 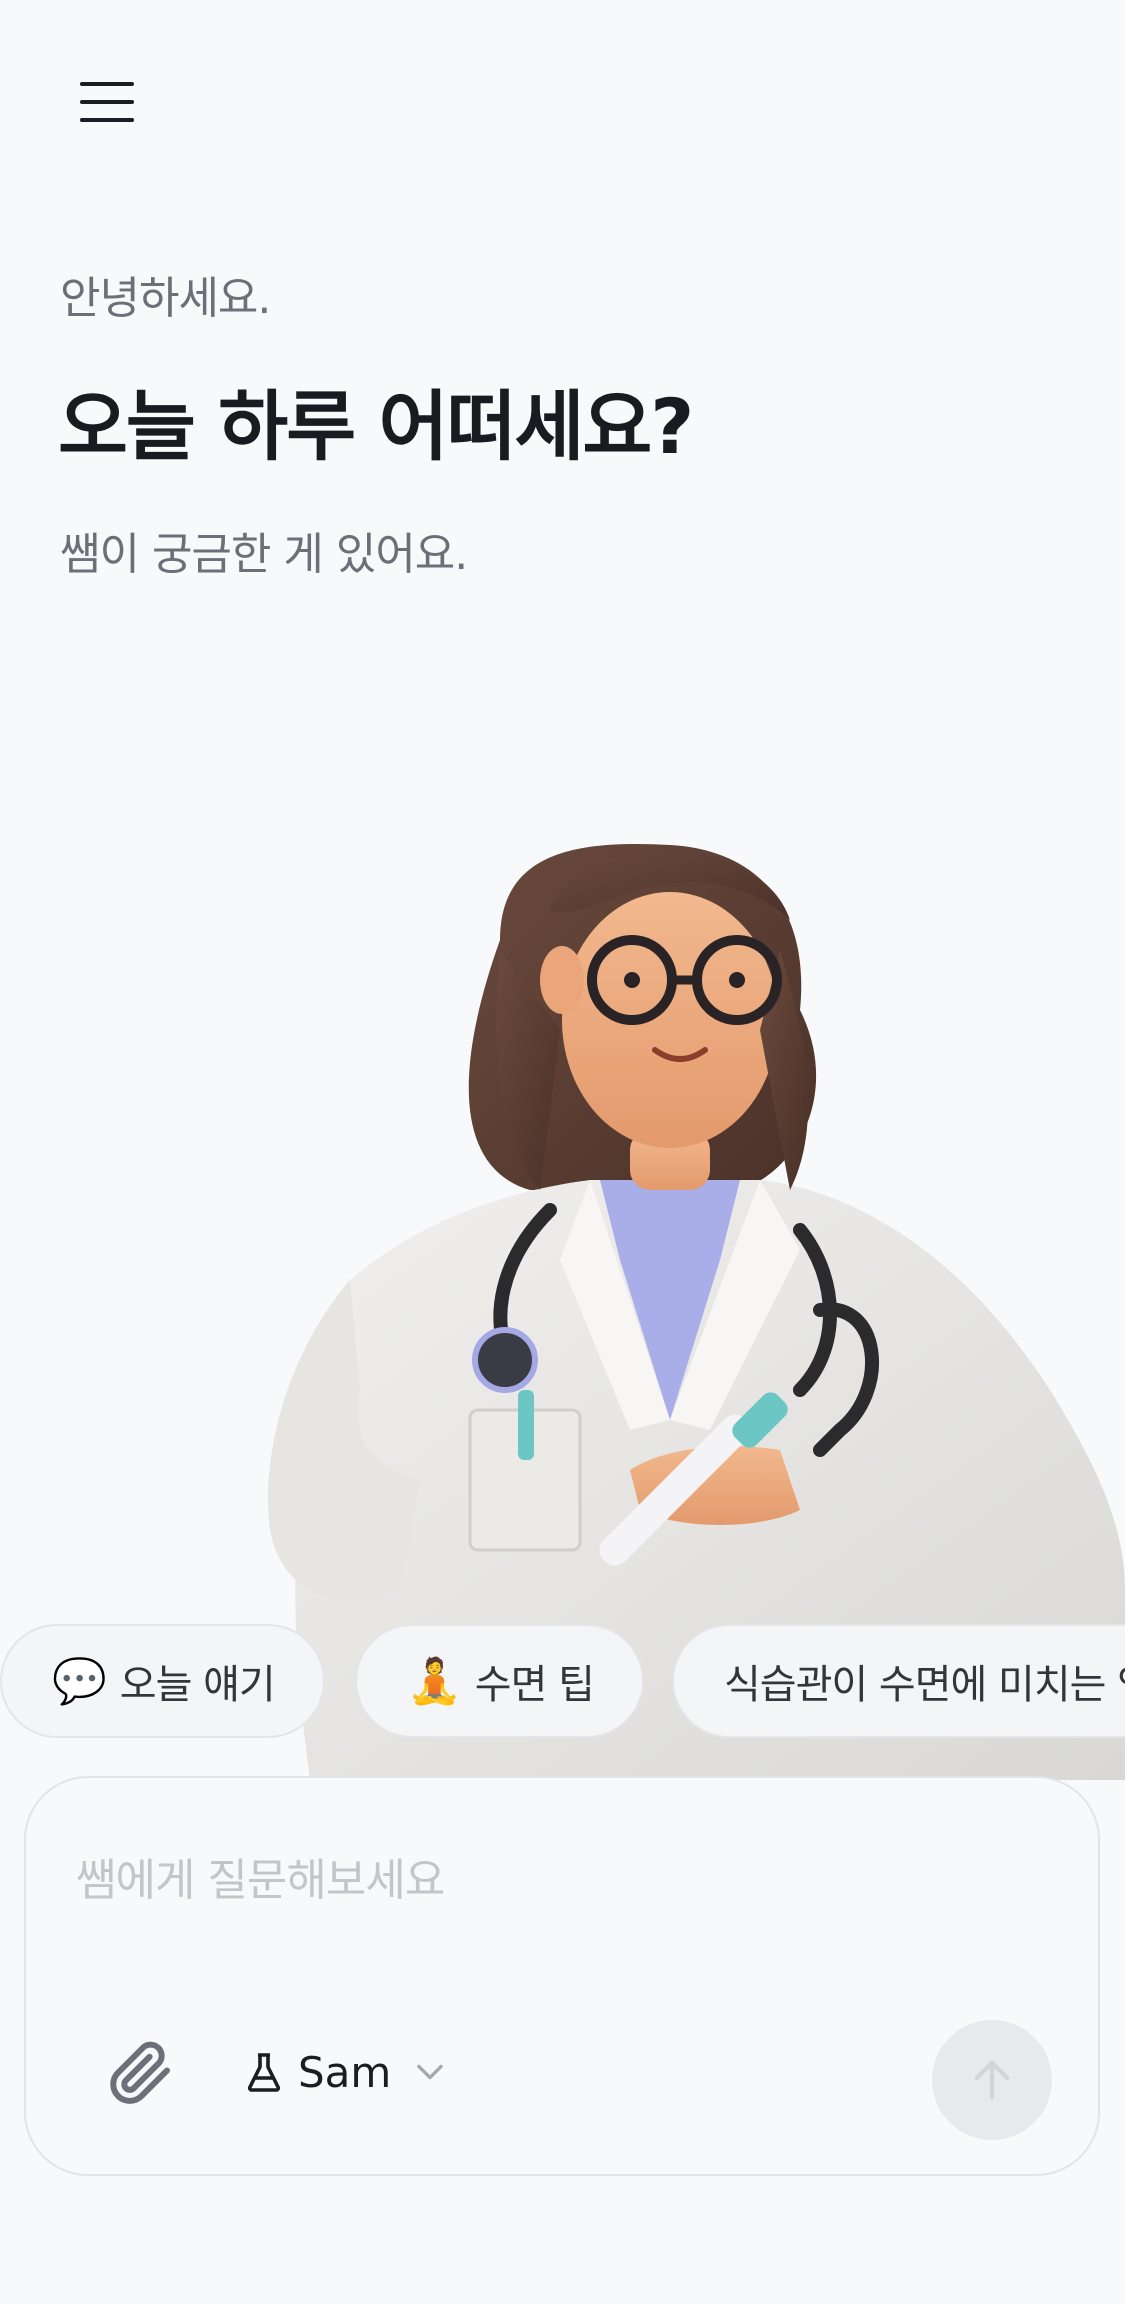 I want to click on chip-sleep-tips: 🧘 수면 팁, so click(x=499, y=1681).